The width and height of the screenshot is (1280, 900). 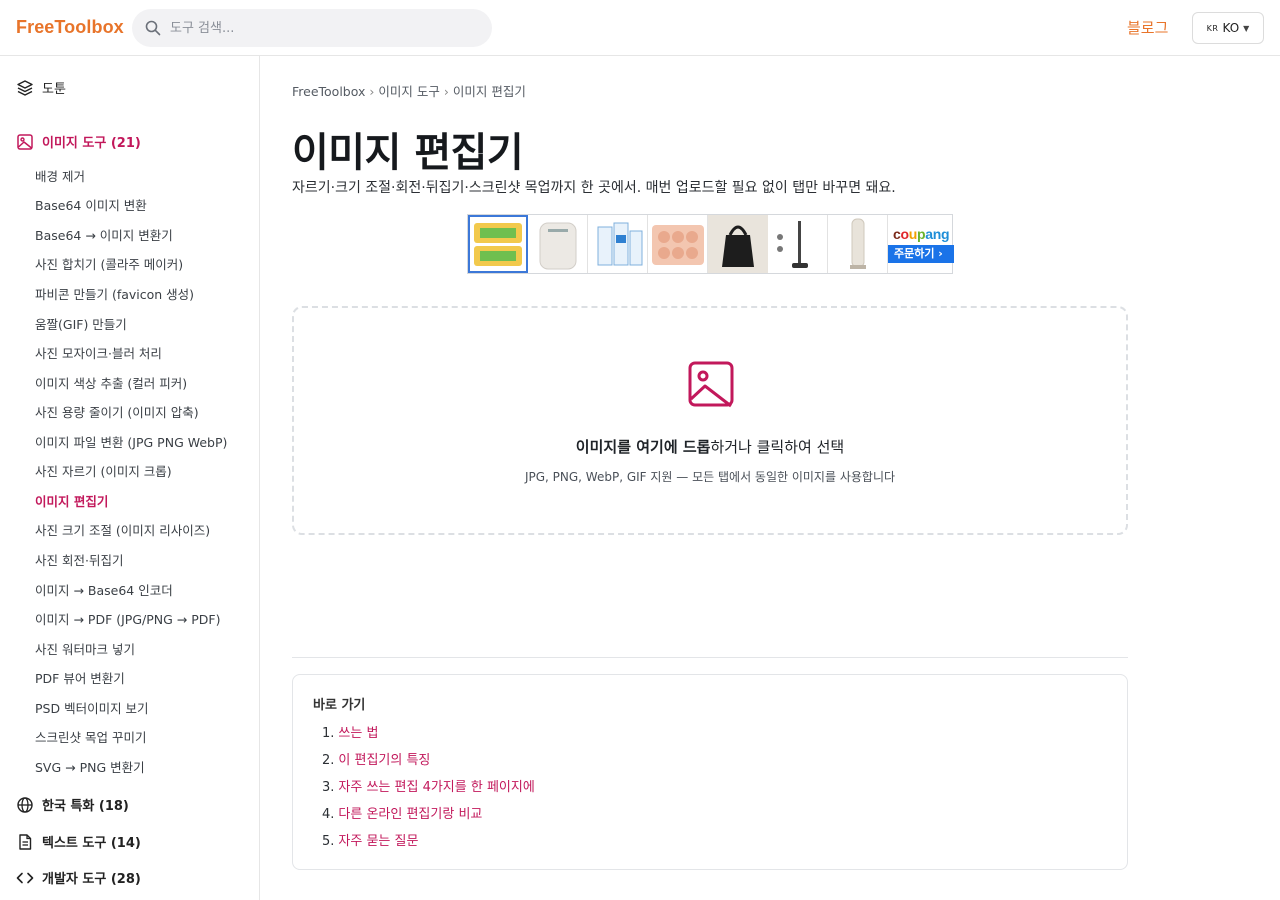 What do you see at coordinates (921, 254) in the screenshot?
I see `order-button: 주문하기 ›` at bounding box center [921, 254].